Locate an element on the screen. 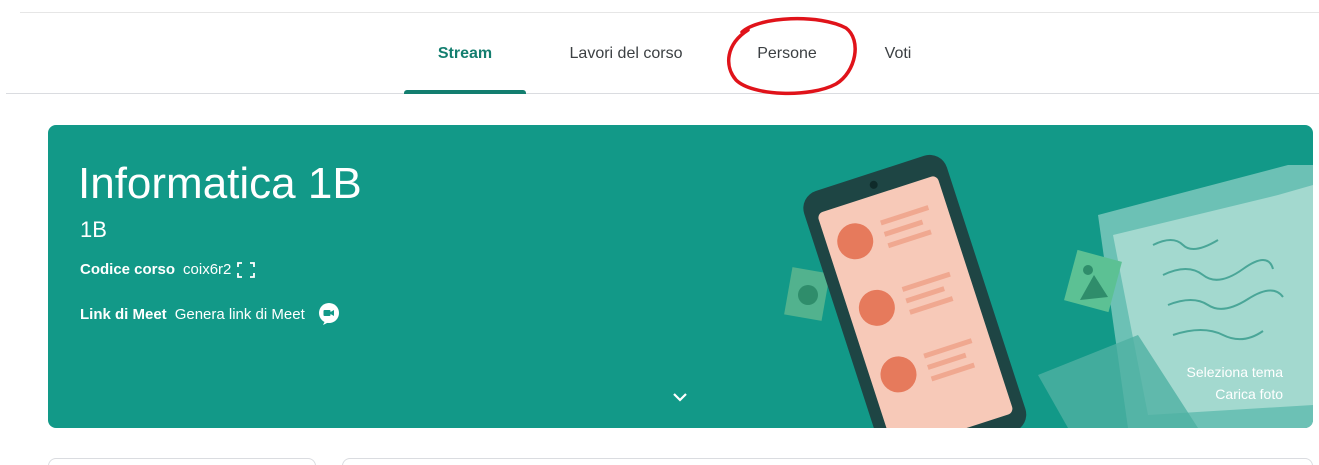 This screenshot has width=1319, height=465. meet-row: Link di Meet Genera link di Meet is located at coordinates (210, 314).